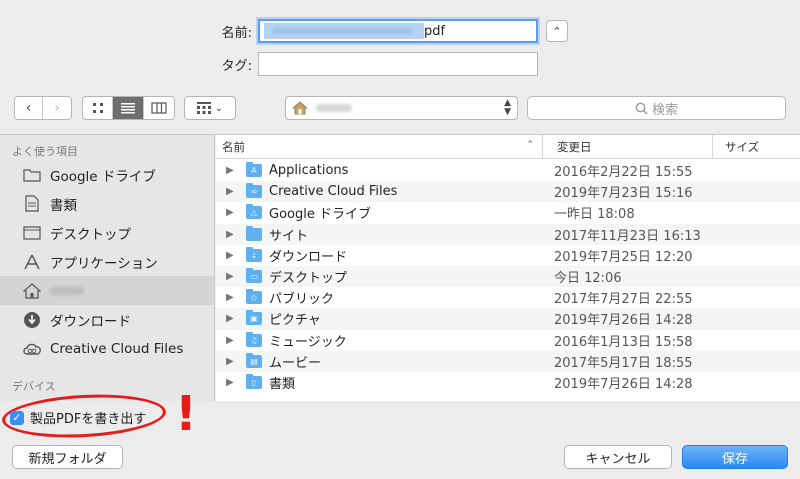 The height and width of the screenshot is (479, 800). What do you see at coordinates (236, 66) in the screenshot?
I see `tag-label: タグ:` at bounding box center [236, 66].